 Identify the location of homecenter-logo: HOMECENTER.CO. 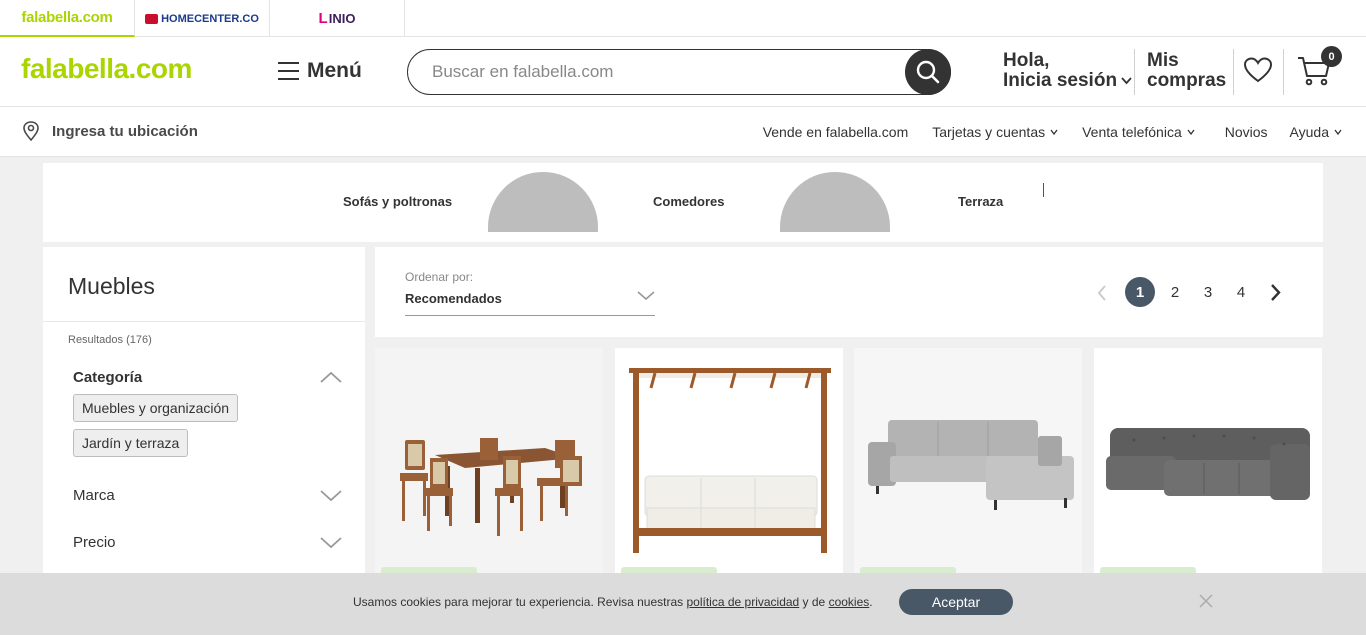
(202, 19).